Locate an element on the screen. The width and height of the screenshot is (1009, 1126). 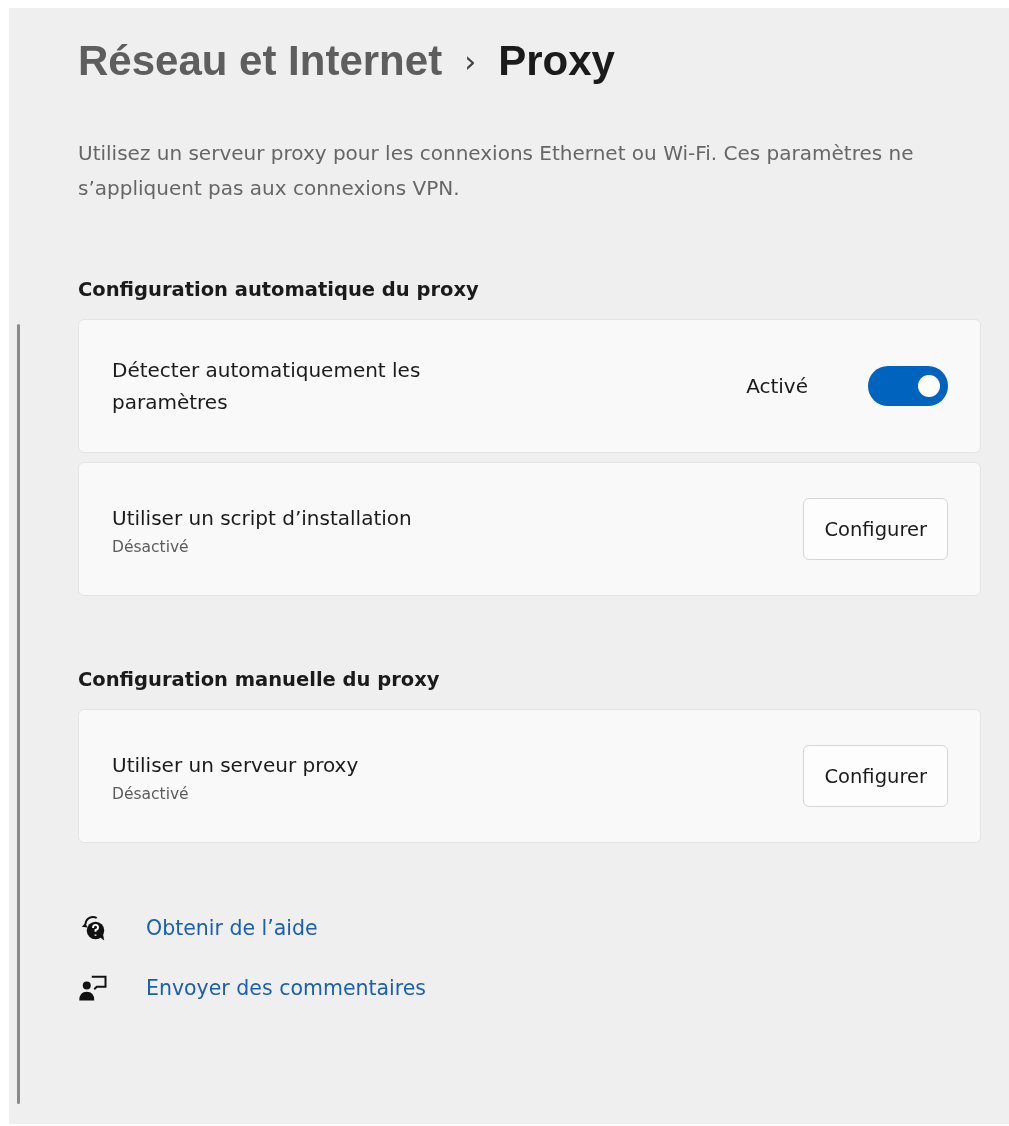
help-link: Obtenir de l’aide is located at coordinates (232, 928).